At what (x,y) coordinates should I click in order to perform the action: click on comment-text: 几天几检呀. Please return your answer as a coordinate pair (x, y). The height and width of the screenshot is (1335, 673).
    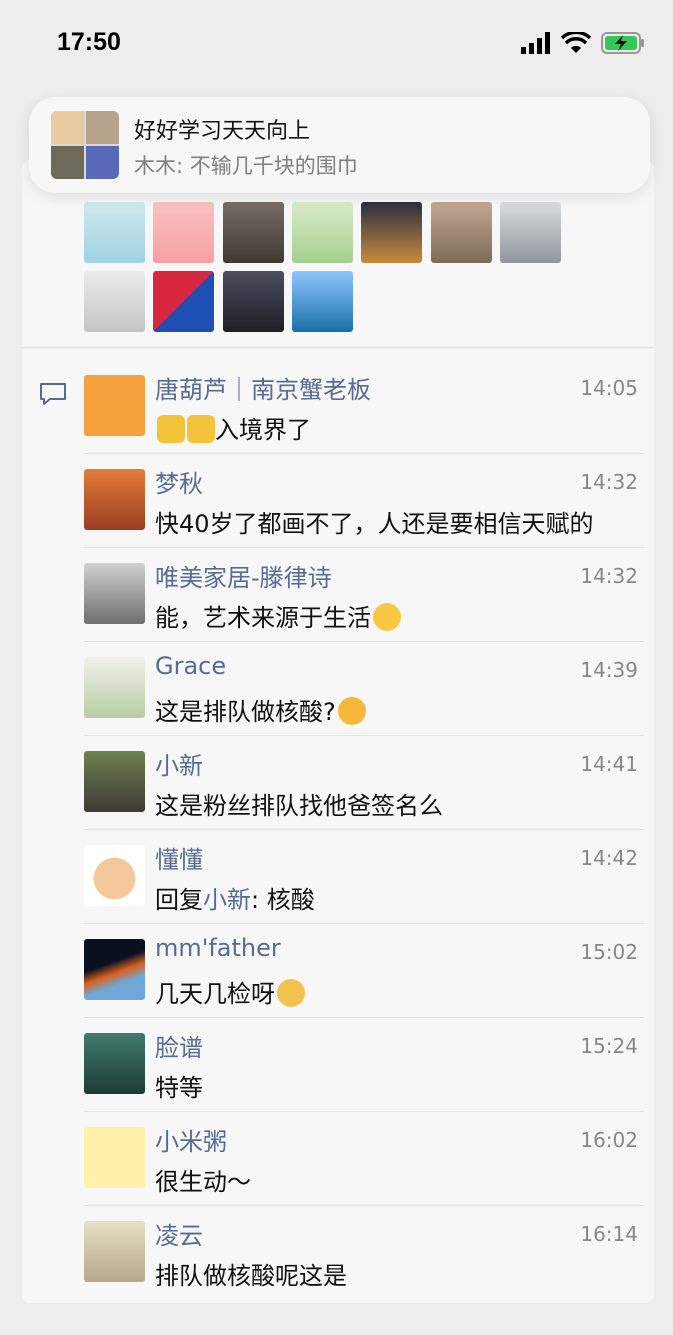
    Looking at the image, I should click on (230, 991).